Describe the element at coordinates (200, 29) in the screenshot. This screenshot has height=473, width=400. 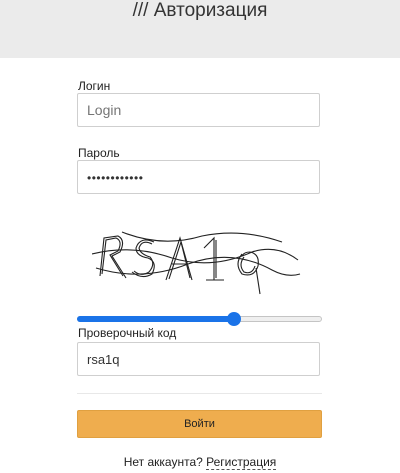
I see `page-header: /// Авторизация` at that location.